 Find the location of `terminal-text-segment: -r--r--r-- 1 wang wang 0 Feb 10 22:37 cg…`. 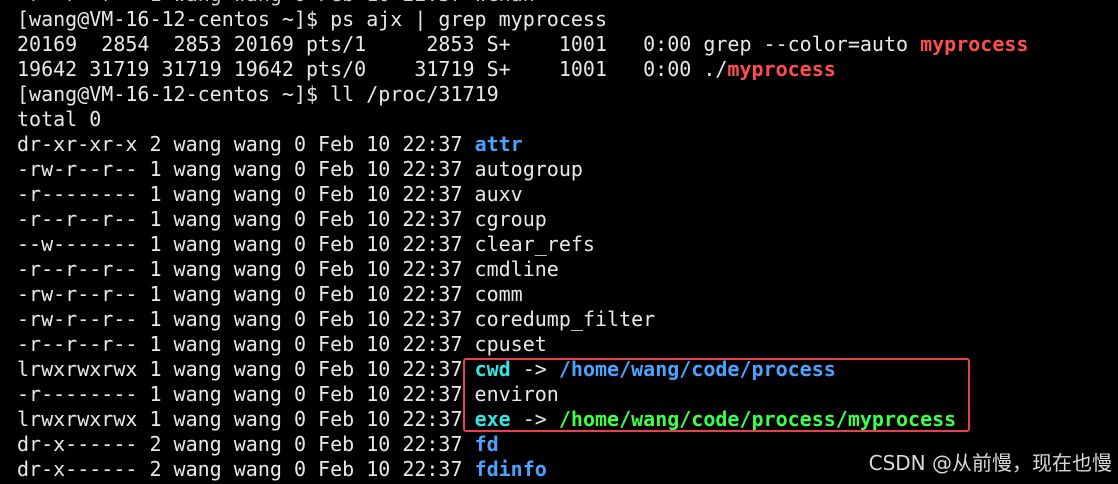

terminal-text-segment: -r--r--r-- 1 wang wang 0 Feb 10 22:37 cg… is located at coordinates (282, 219).